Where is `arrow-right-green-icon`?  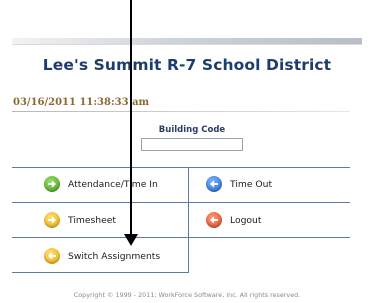
arrow-right-green-icon is located at coordinates (52, 184).